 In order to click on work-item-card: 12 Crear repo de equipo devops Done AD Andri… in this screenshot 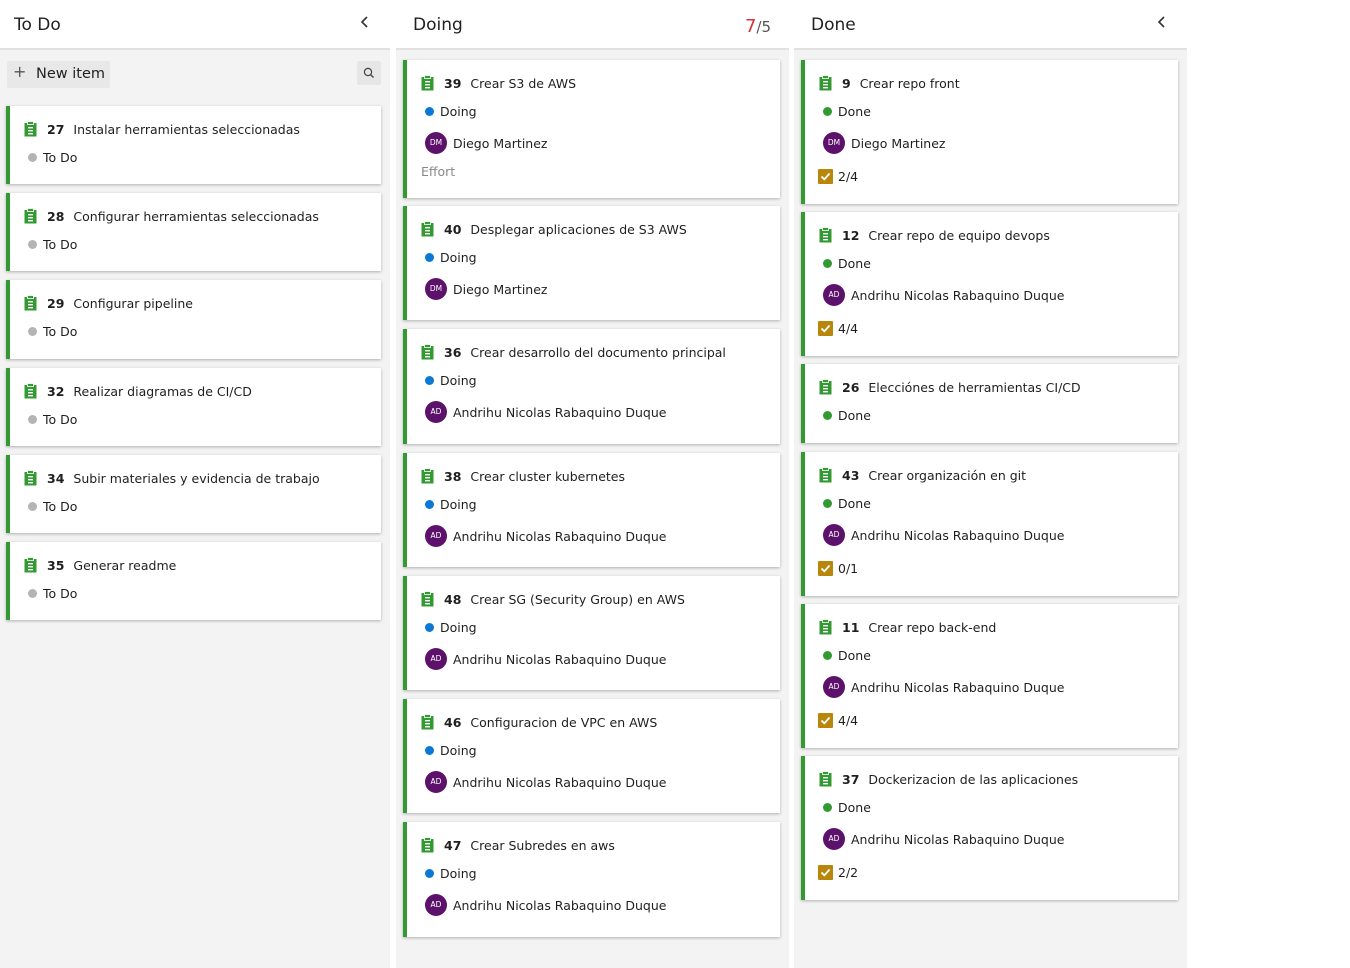, I will do `click(989, 284)`.